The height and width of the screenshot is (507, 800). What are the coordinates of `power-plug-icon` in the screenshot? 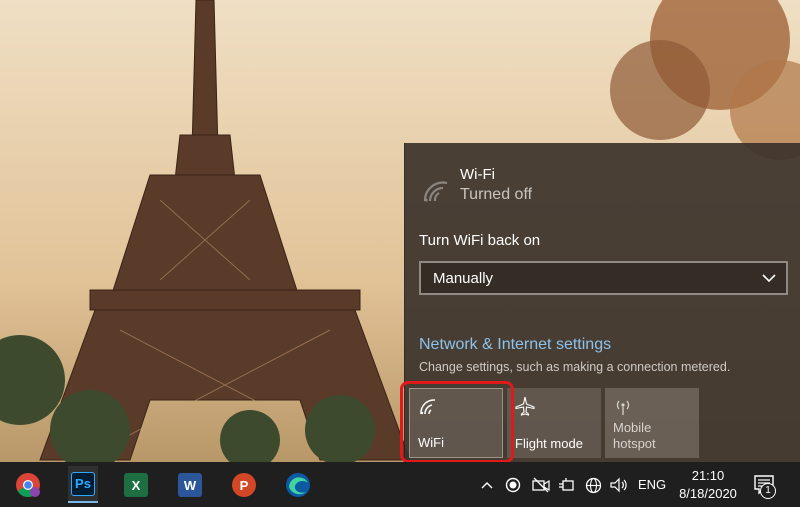 It's located at (566, 484).